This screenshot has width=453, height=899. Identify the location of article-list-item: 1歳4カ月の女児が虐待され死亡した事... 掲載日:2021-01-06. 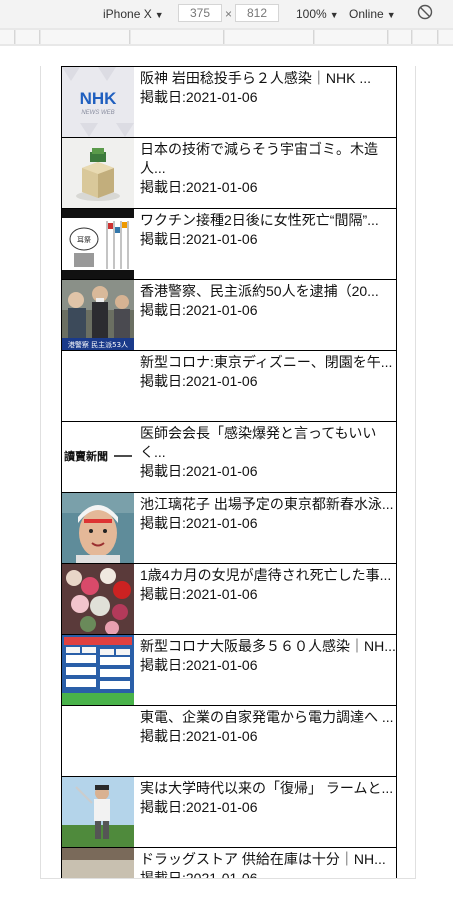
(229, 598).